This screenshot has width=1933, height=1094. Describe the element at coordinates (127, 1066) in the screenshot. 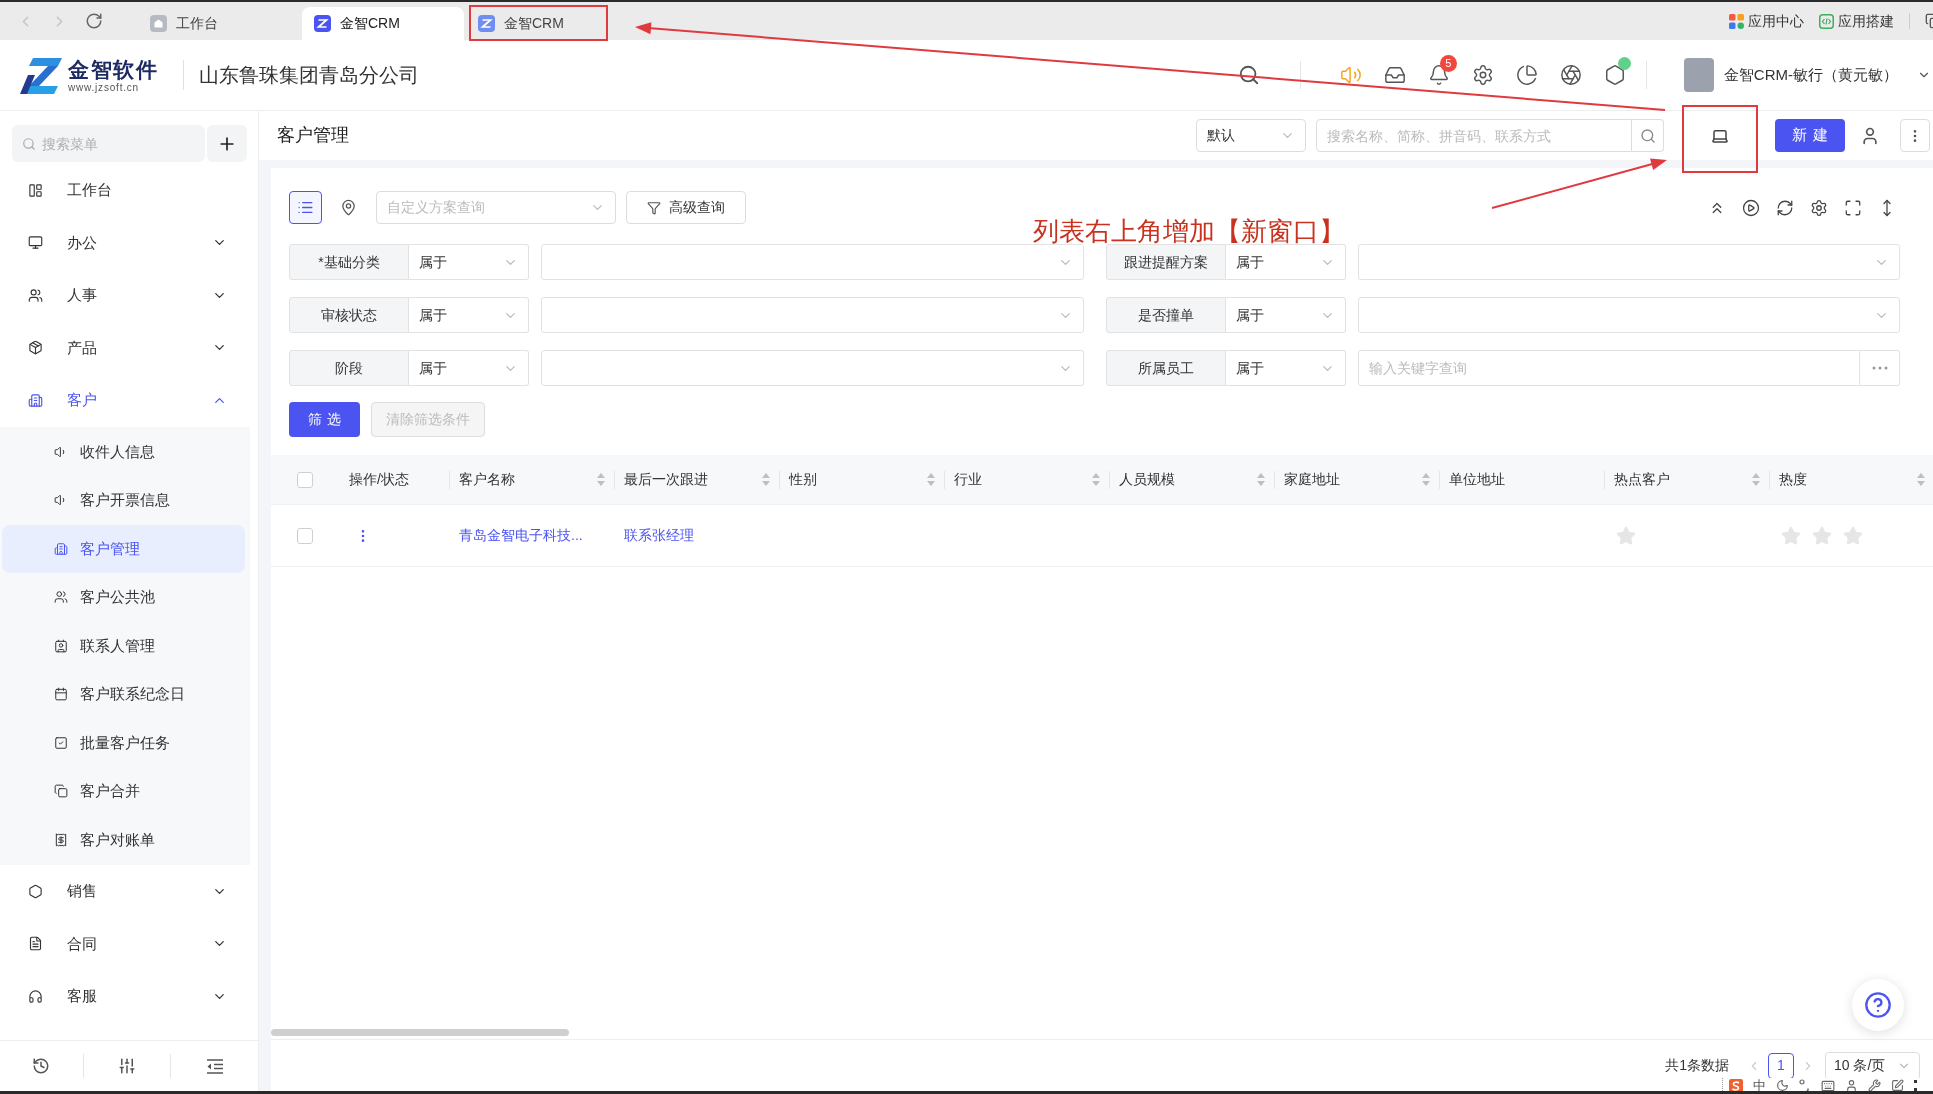

I see `sliders-icon` at that location.